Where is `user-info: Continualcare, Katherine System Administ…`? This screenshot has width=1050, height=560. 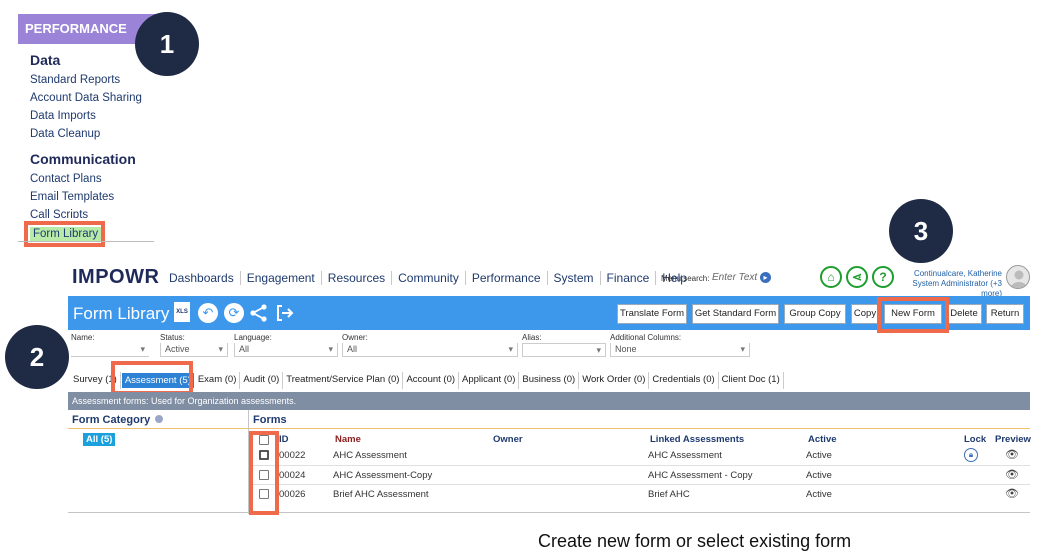 user-info: Continualcare, Katherine System Administ… is located at coordinates (949, 284).